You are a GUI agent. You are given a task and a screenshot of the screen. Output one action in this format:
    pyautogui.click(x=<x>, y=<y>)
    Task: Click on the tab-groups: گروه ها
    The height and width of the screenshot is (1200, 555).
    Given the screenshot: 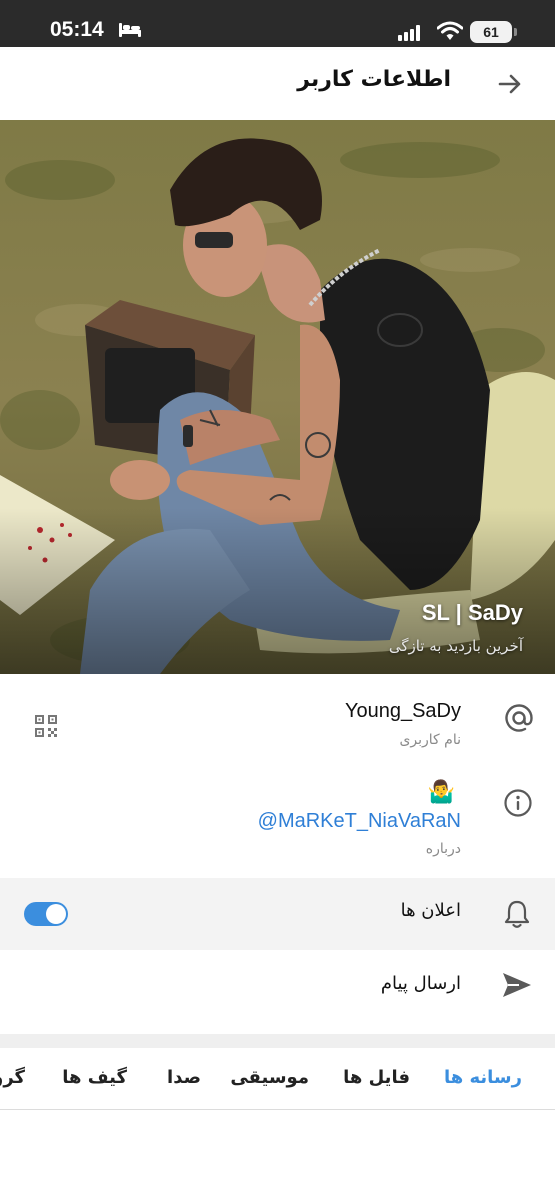 What is the action you would take?
    pyautogui.click(x=12, y=1077)
    